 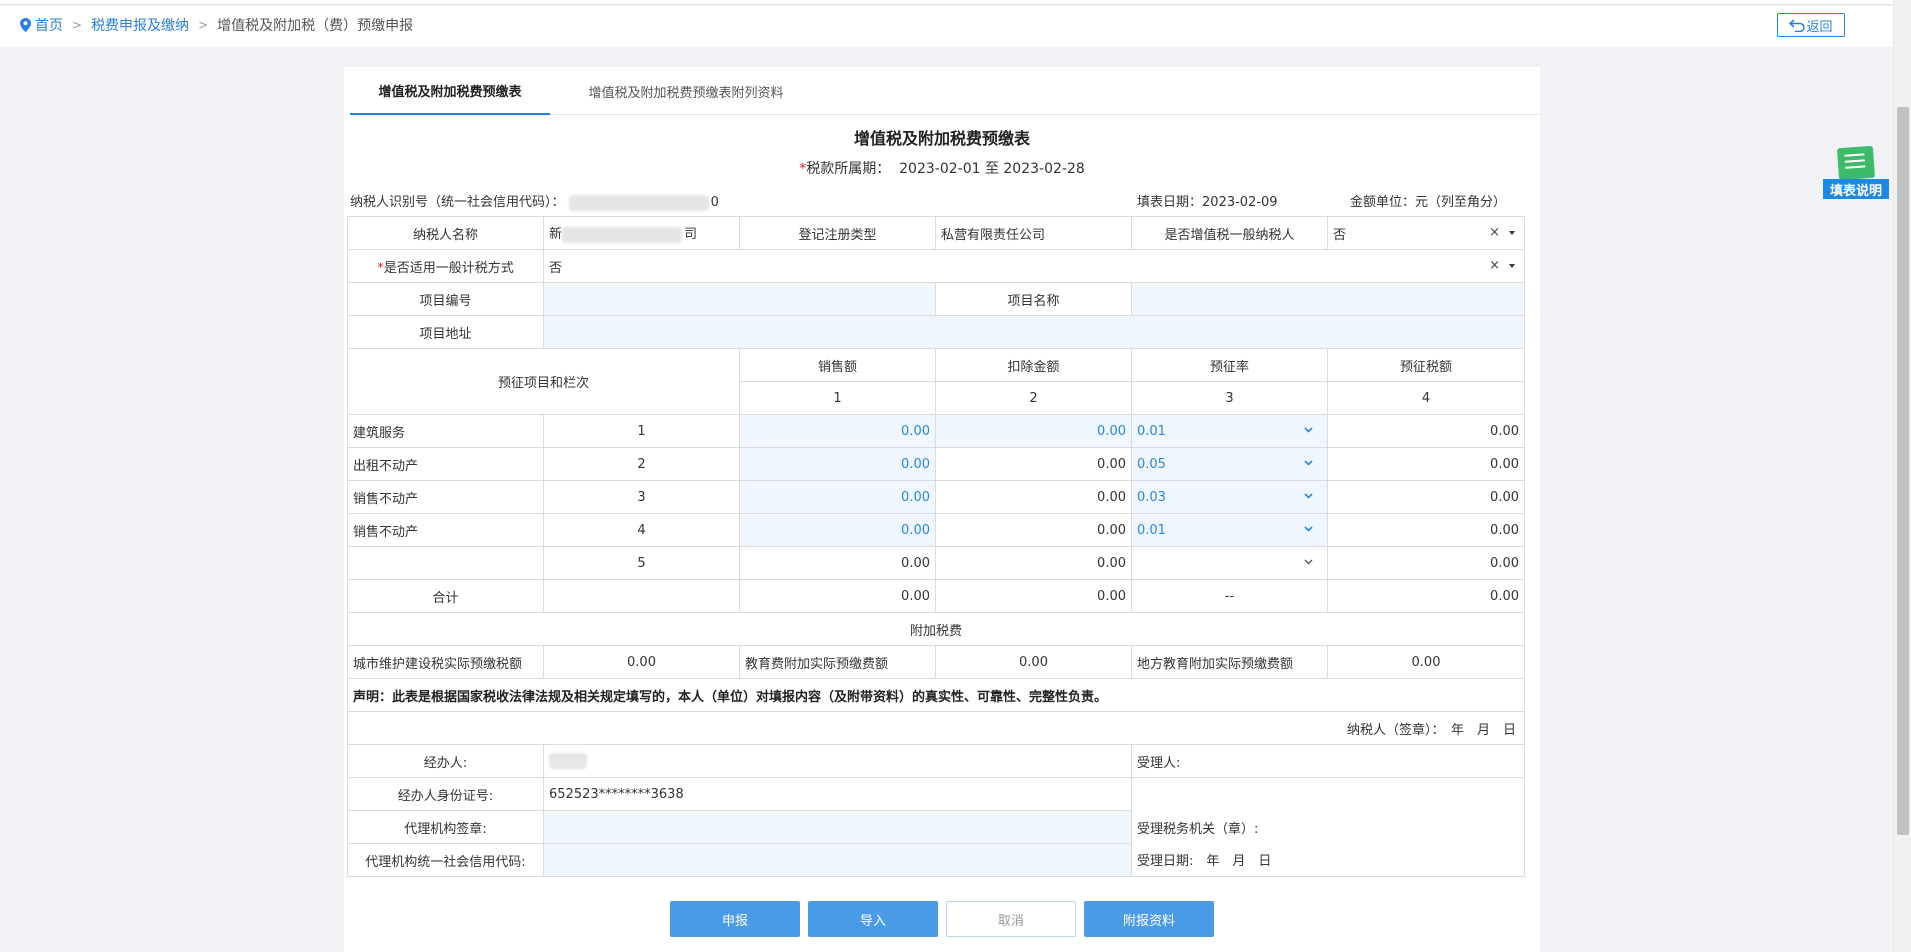 I want to click on tax-period: *税款所属期： 2023-02-01 至 2023-02-28, so click(x=942, y=168).